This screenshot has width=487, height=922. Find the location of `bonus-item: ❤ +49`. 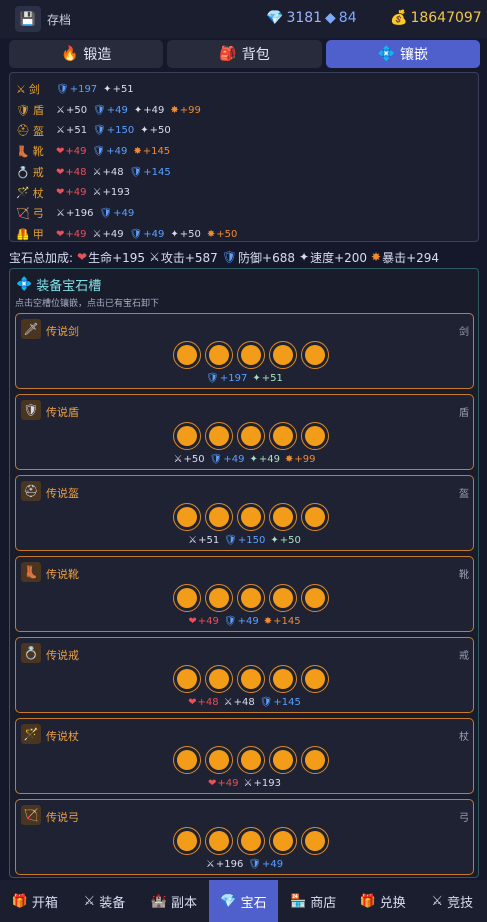

bonus-item: ❤ +49 is located at coordinates (203, 621).